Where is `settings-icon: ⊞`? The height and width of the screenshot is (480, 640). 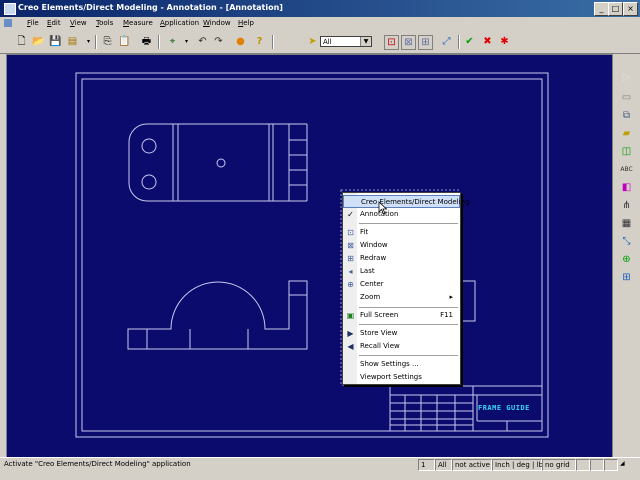 settings-icon: ⊞ is located at coordinates (626, 278).